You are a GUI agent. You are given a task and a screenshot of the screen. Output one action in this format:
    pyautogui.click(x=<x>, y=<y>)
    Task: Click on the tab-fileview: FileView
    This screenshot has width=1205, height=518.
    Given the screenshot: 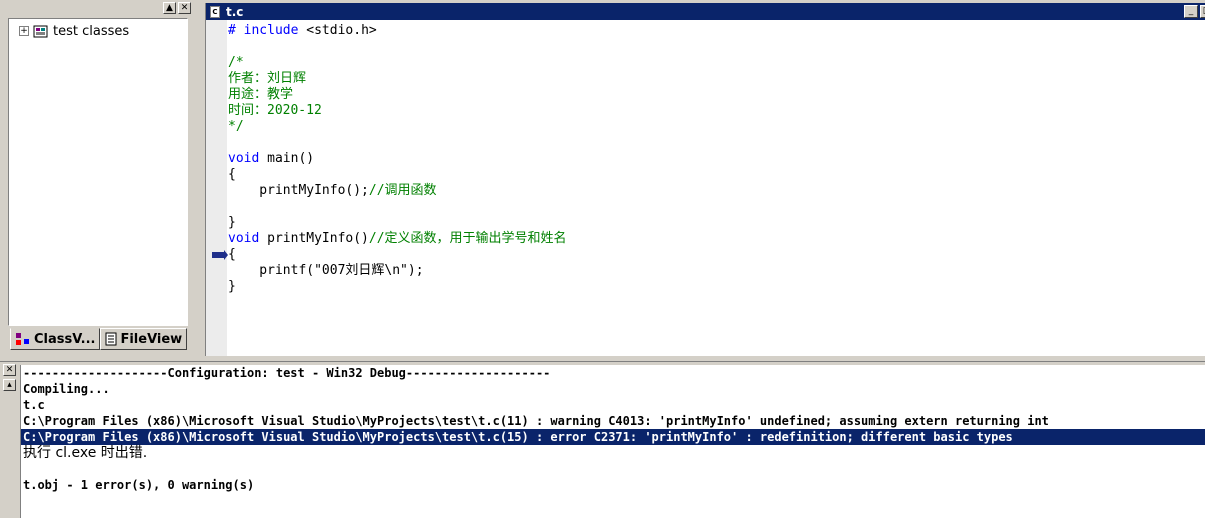 What is the action you would take?
    pyautogui.click(x=144, y=339)
    